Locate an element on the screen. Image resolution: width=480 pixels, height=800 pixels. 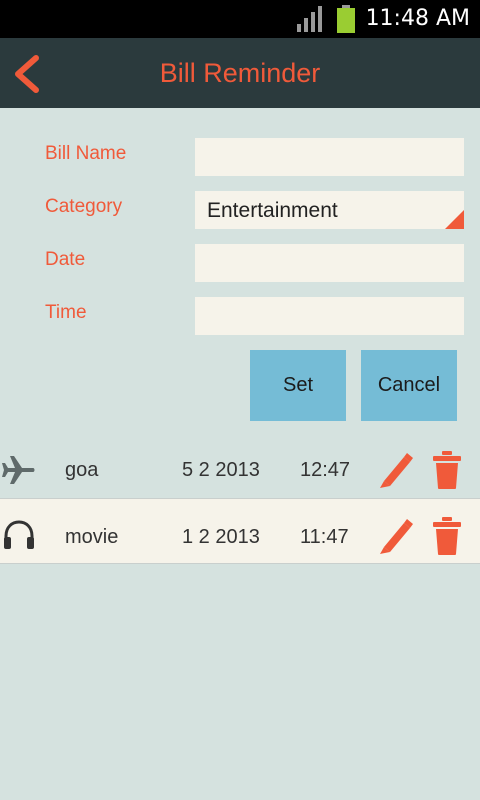
headphones-icon is located at coordinates (19, 534).